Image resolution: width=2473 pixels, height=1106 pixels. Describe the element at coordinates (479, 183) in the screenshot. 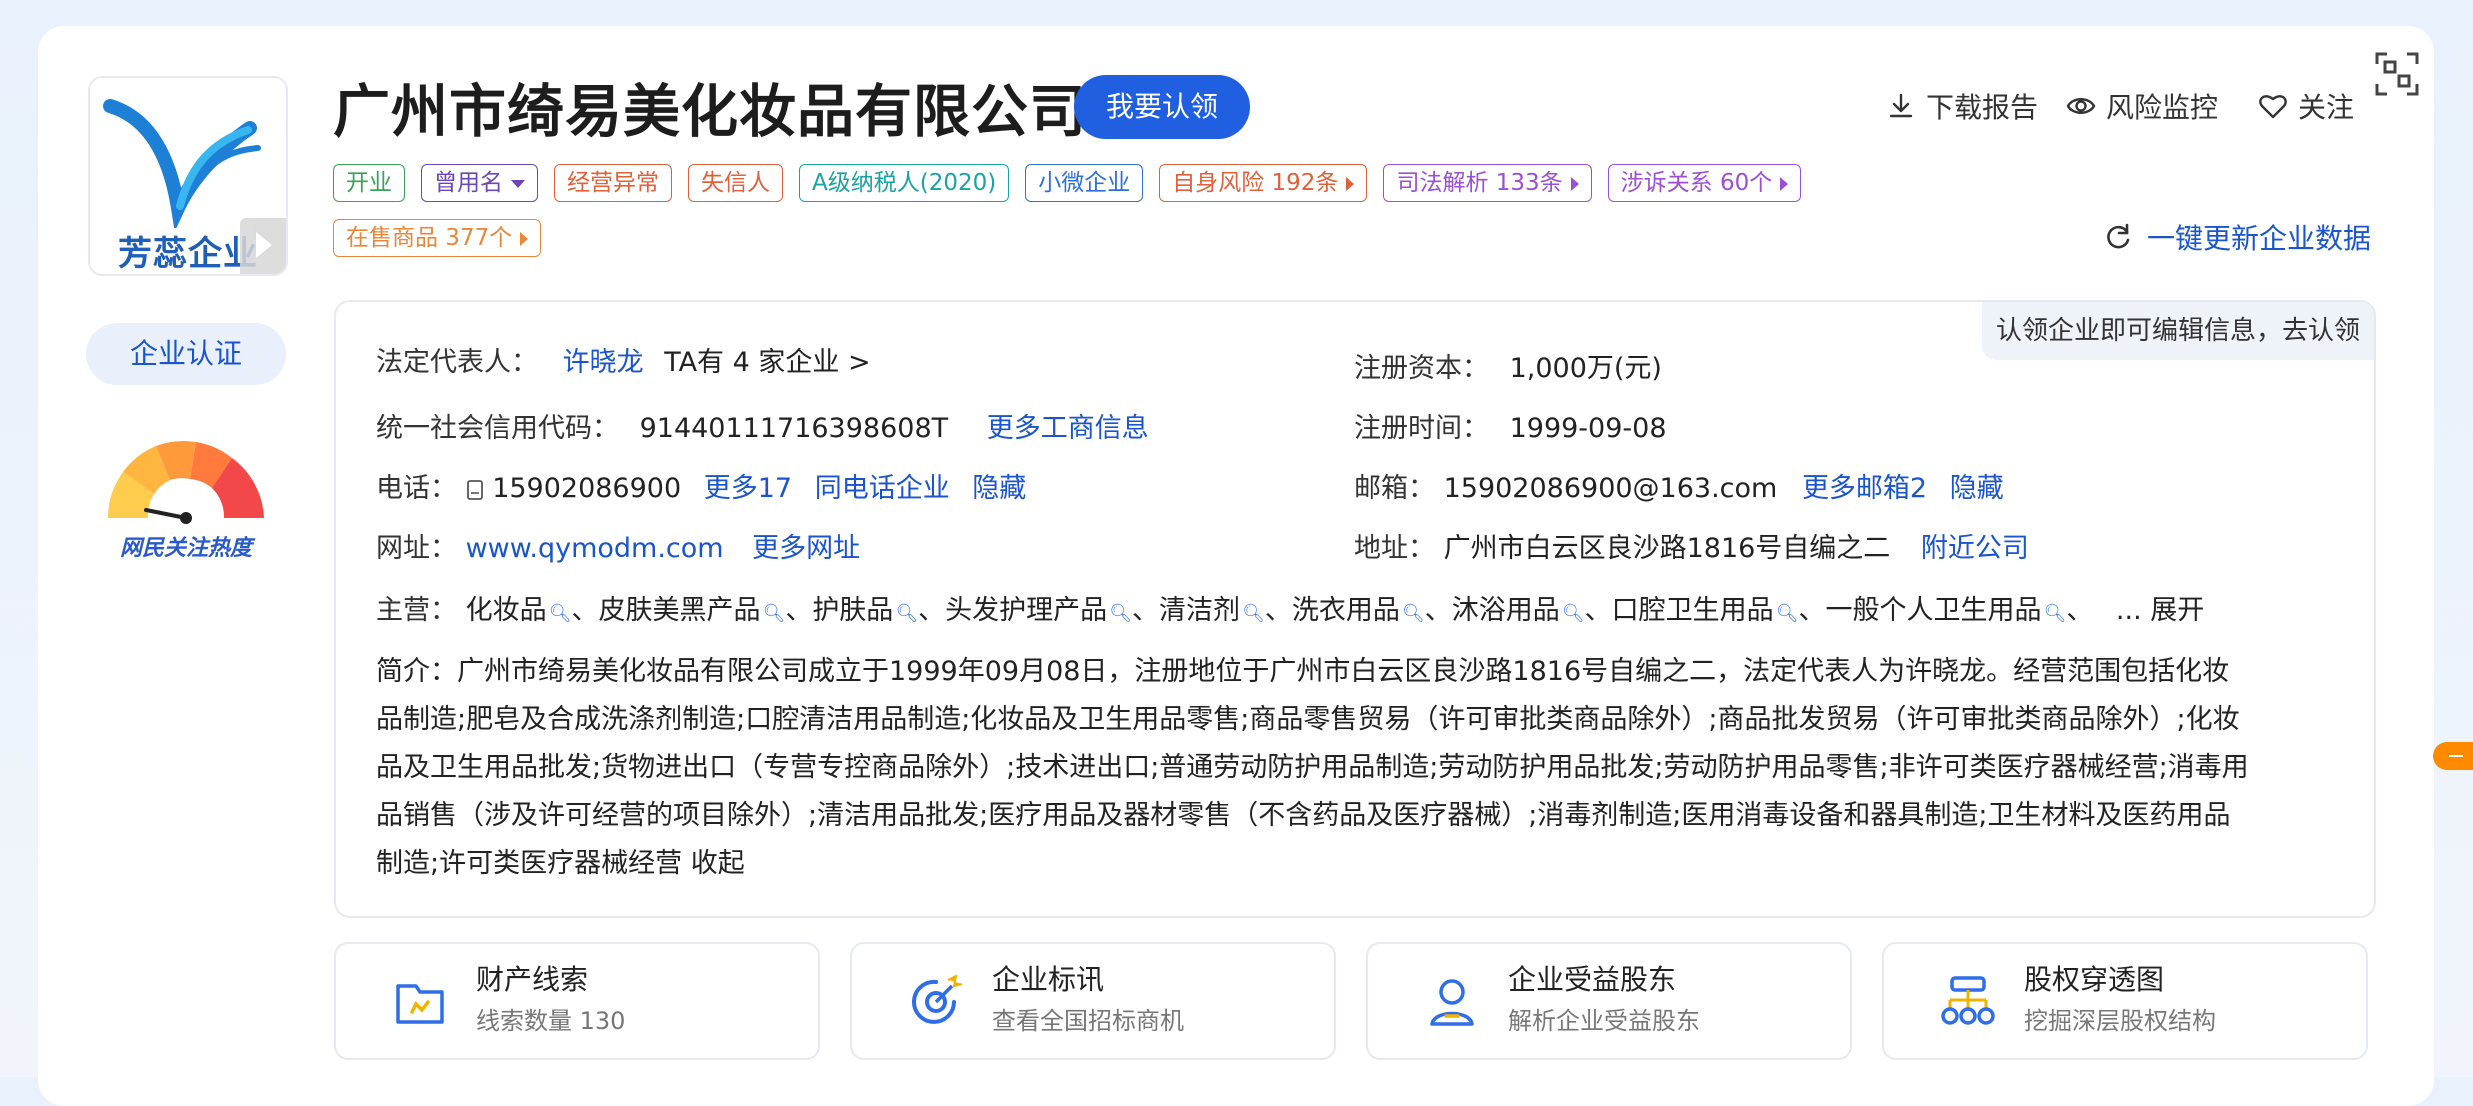

I see `status-tag: 曾用名` at that location.